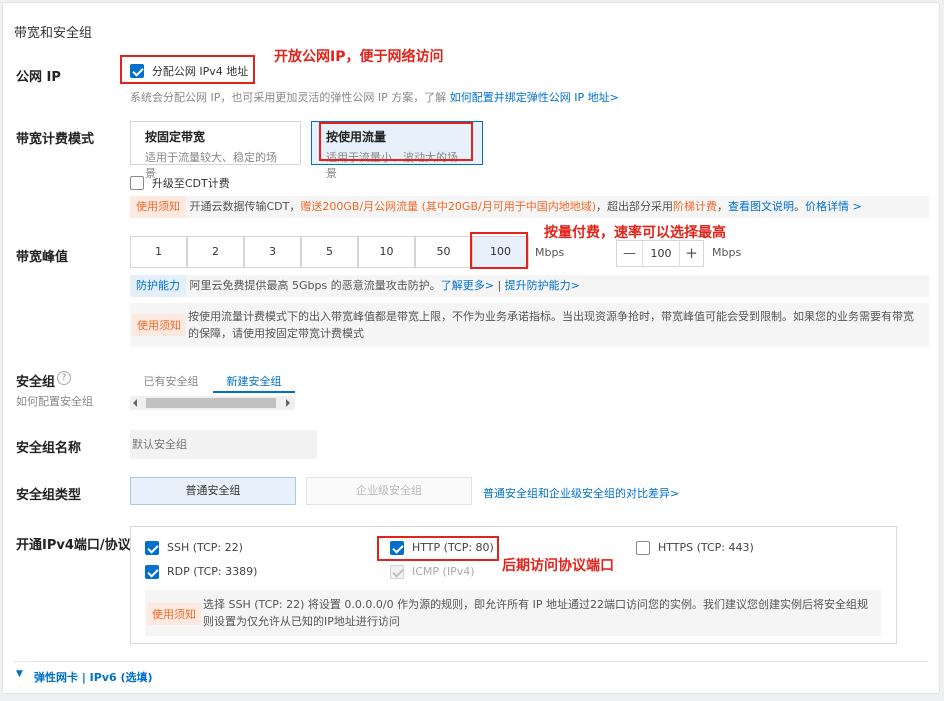 The width and height of the screenshot is (944, 701). What do you see at coordinates (254, 381) in the screenshot?
I see `tab-new-sg: 新建安全组` at bounding box center [254, 381].